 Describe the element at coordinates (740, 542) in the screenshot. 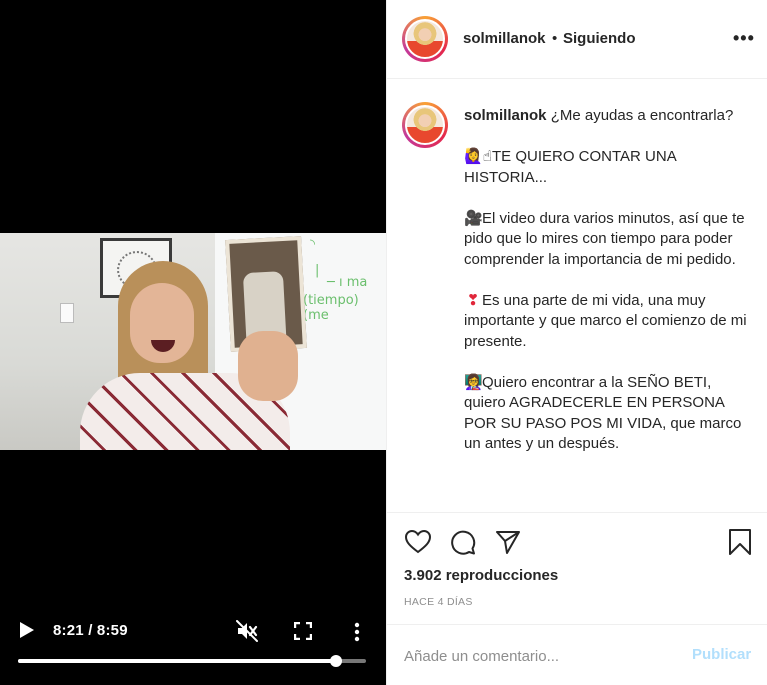

I see `save-bookmark-icon` at that location.